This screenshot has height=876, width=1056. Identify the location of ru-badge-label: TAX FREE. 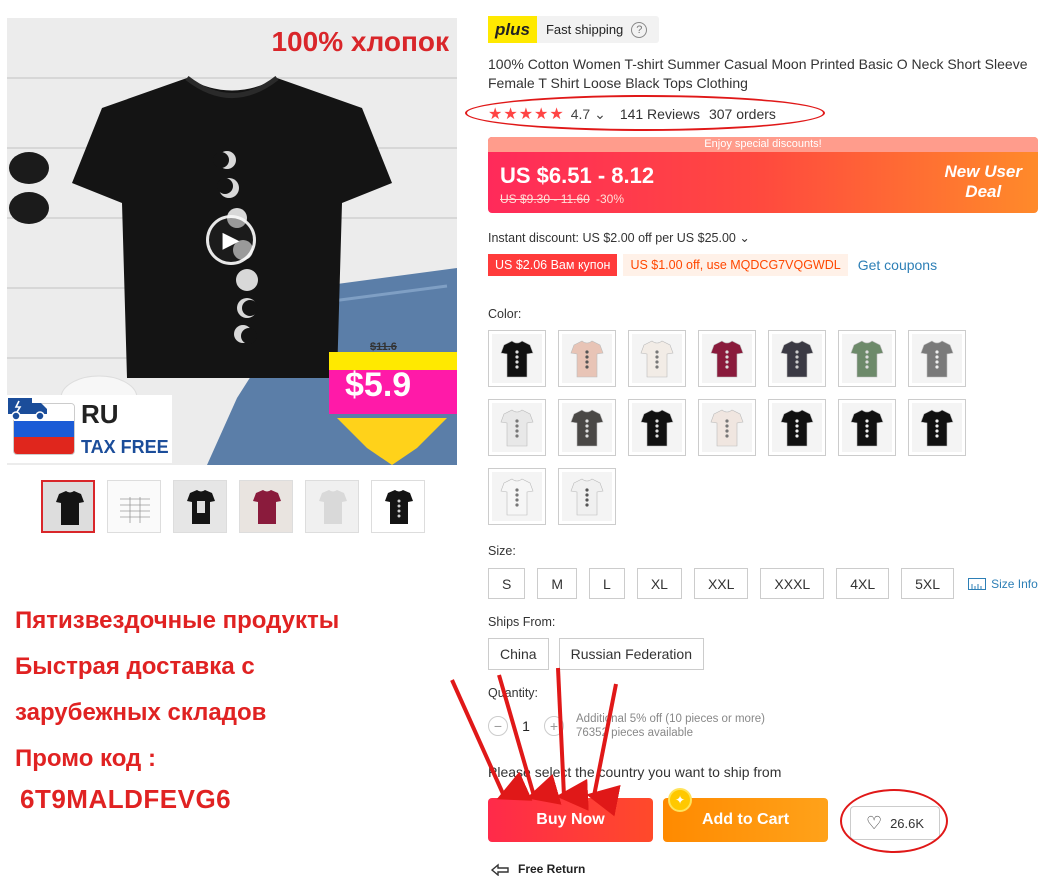
(125, 447).